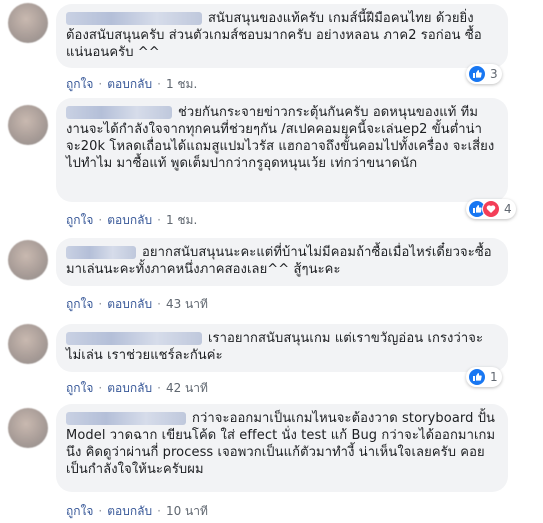 This screenshot has width=543, height=523. What do you see at coordinates (494, 377) in the screenshot?
I see `reaction-count: 1` at bounding box center [494, 377].